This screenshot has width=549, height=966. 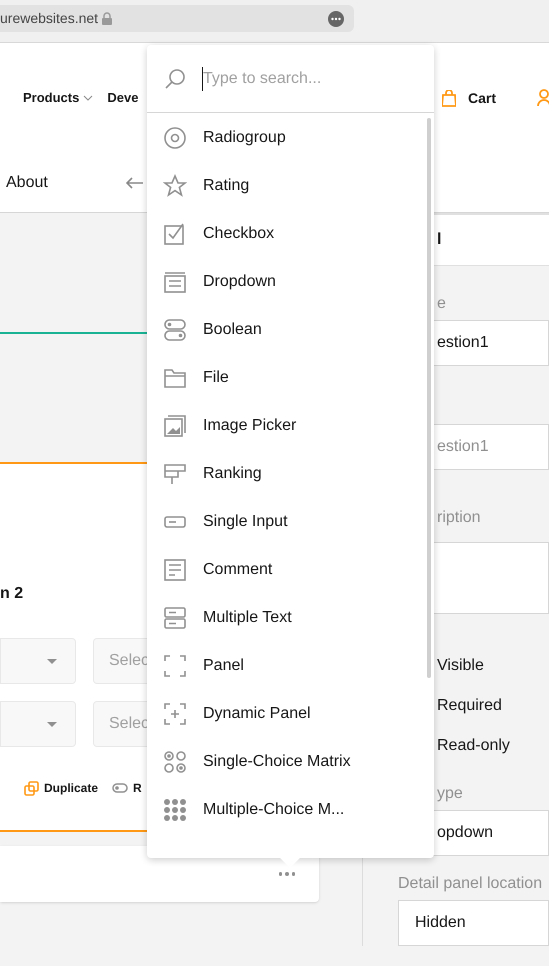 What do you see at coordinates (175, 79) in the screenshot?
I see `search-icon` at bounding box center [175, 79].